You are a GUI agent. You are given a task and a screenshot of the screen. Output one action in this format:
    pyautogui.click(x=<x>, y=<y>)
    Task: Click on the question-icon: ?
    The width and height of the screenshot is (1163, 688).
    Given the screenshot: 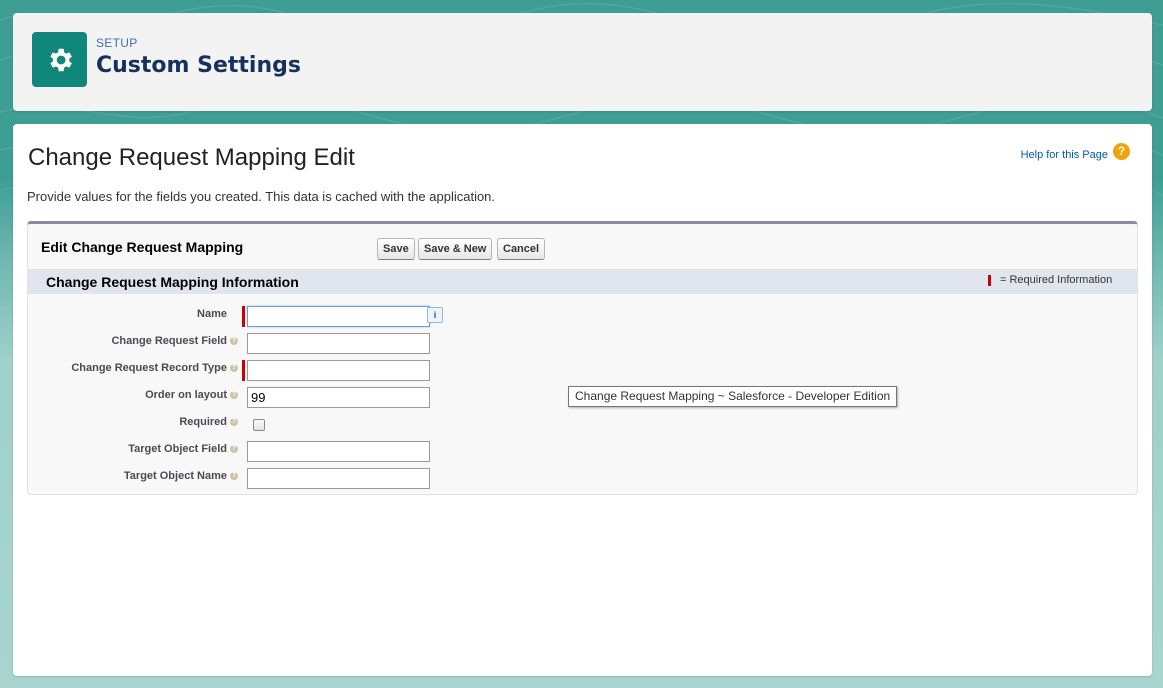 What is the action you would take?
    pyautogui.click(x=1121, y=151)
    